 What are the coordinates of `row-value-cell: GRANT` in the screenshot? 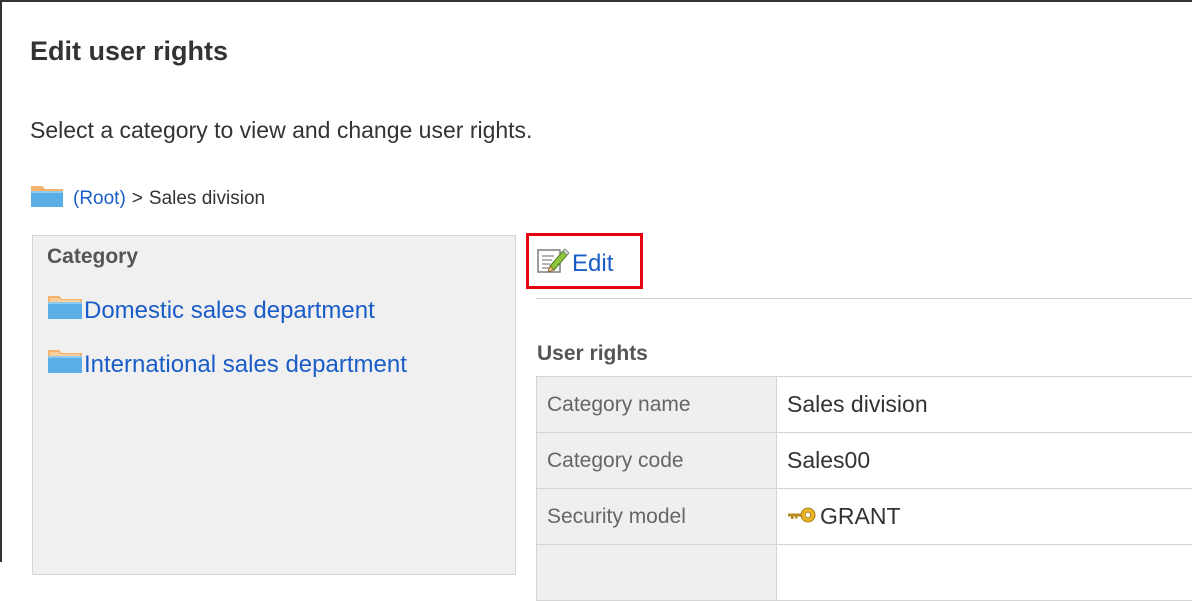 It's located at (984, 517).